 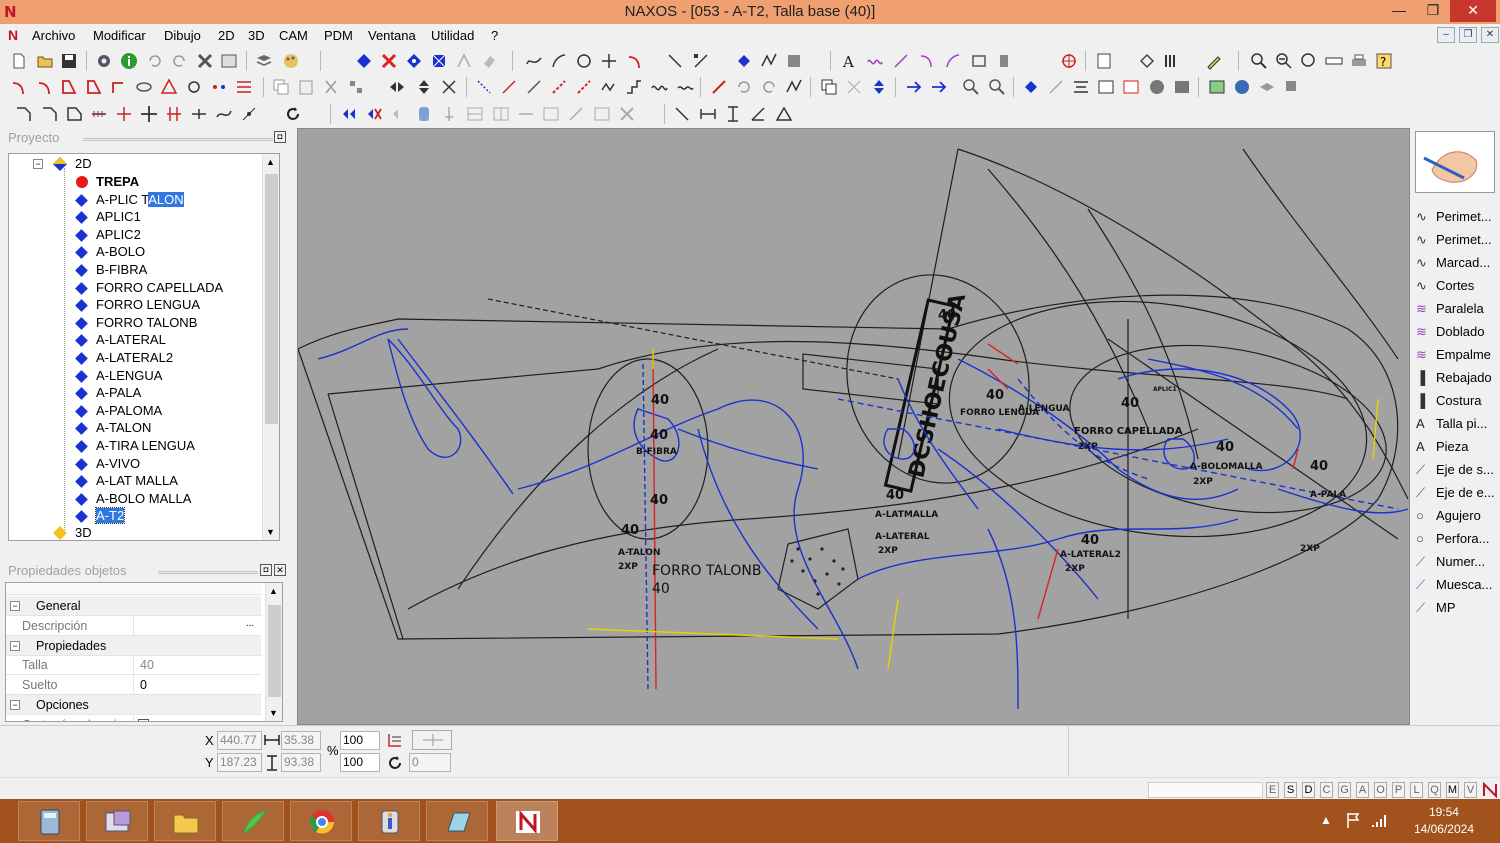 What do you see at coordinates (389, 61) in the screenshot?
I see `delete-red-icon` at bounding box center [389, 61].